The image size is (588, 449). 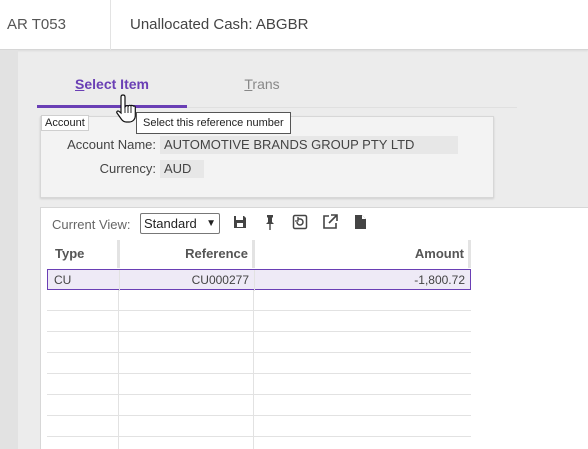 What do you see at coordinates (83, 254) in the screenshot?
I see `column-header-type: Type` at bounding box center [83, 254].